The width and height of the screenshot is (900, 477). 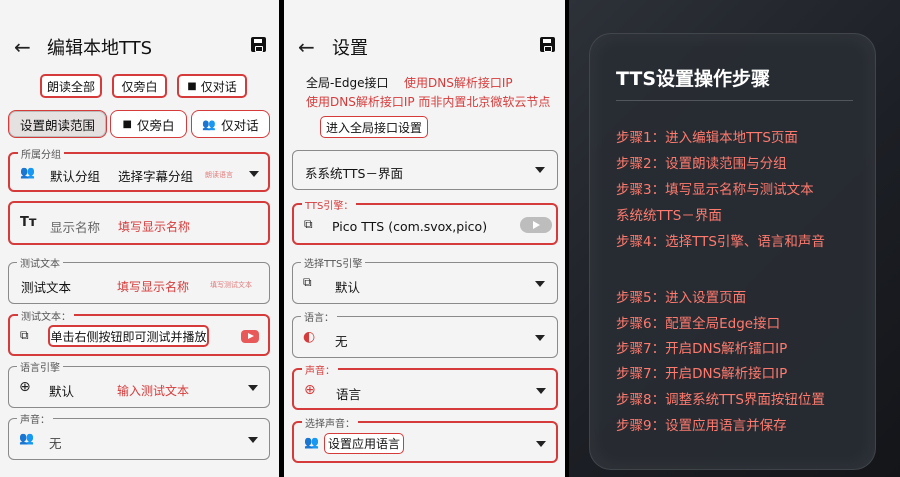 I want to click on field-label: 测试文本, so click(x=40, y=262).